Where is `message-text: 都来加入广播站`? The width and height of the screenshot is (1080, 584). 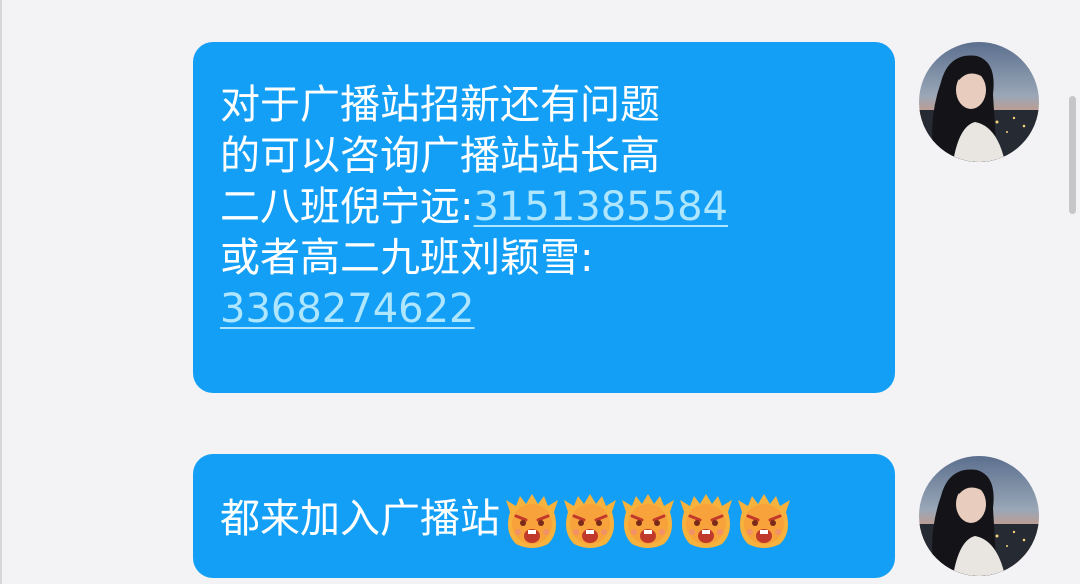
message-text: 都来加入广播站 is located at coordinates (544, 521).